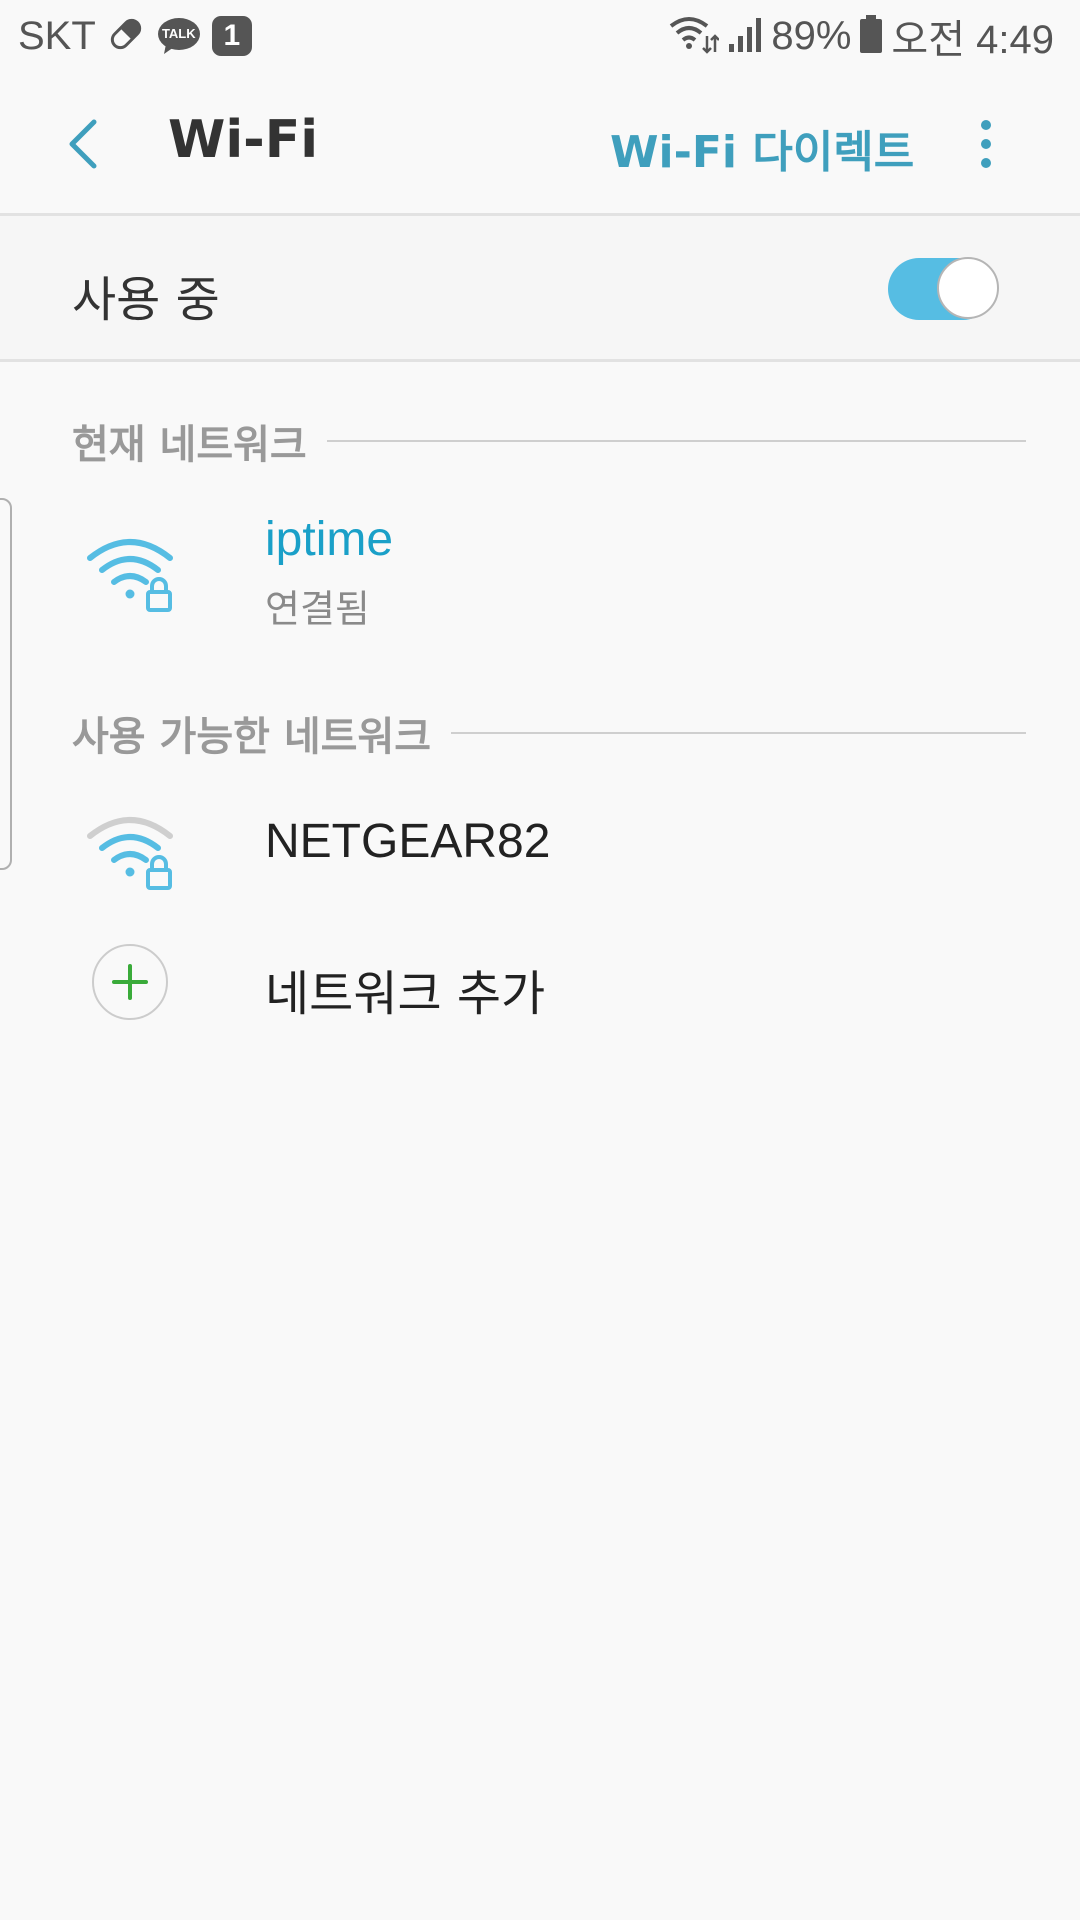 The width and height of the screenshot is (1080, 1920). What do you see at coordinates (871, 36) in the screenshot?
I see `battery-icon` at bounding box center [871, 36].